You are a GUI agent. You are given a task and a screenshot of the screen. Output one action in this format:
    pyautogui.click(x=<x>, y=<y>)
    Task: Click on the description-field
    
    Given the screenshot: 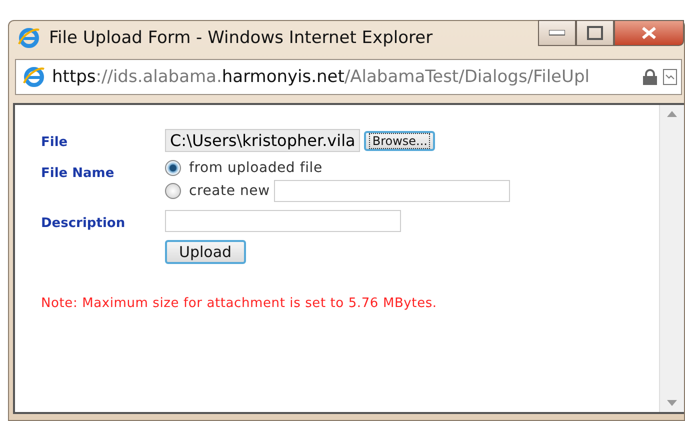 What is the action you would take?
    pyautogui.click(x=283, y=221)
    